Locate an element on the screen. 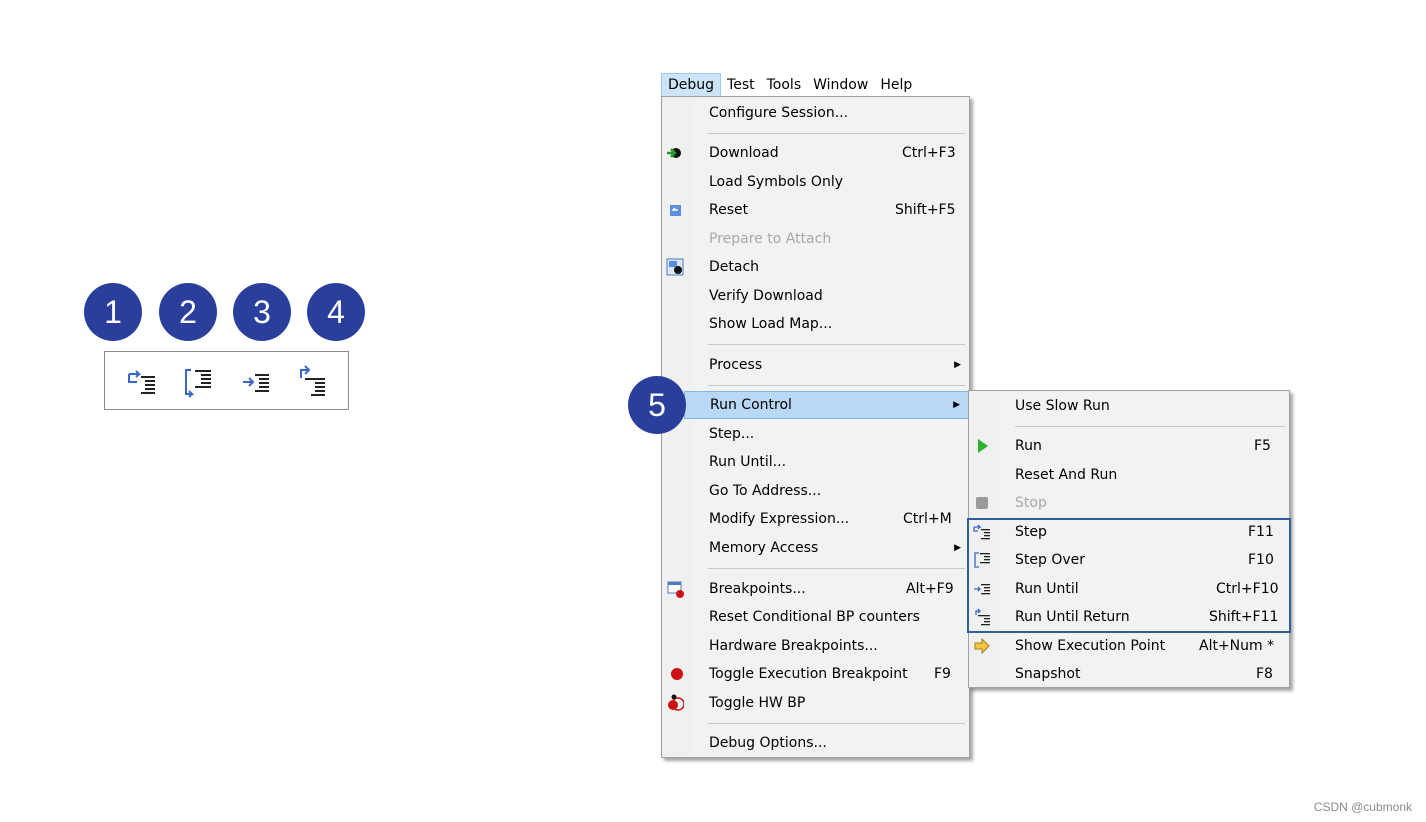 The image size is (1426, 822). badge-5: 5 is located at coordinates (657, 405).